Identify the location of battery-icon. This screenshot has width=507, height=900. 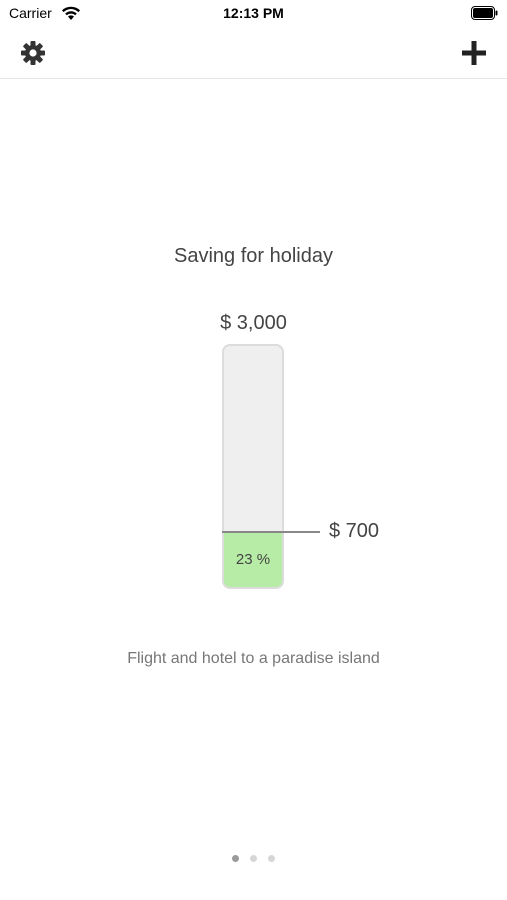
(484, 13).